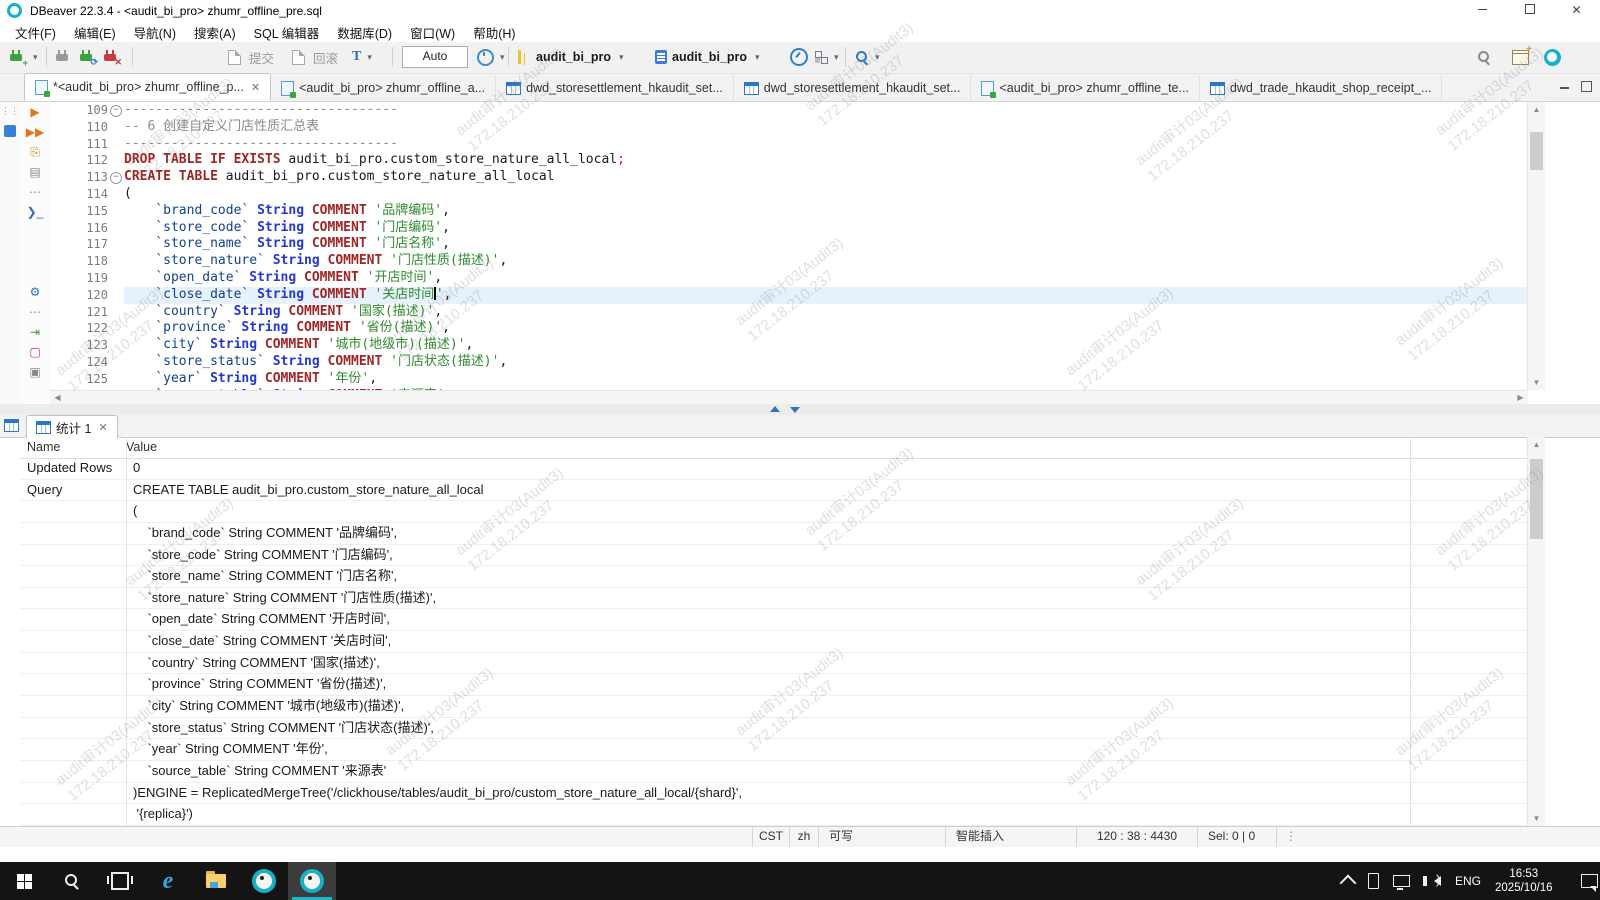 The image size is (1600, 900). Describe the element at coordinates (774, 577) in the screenshot. I see `table-row: `store_name` String COMMENT '门店名称',` at that location.